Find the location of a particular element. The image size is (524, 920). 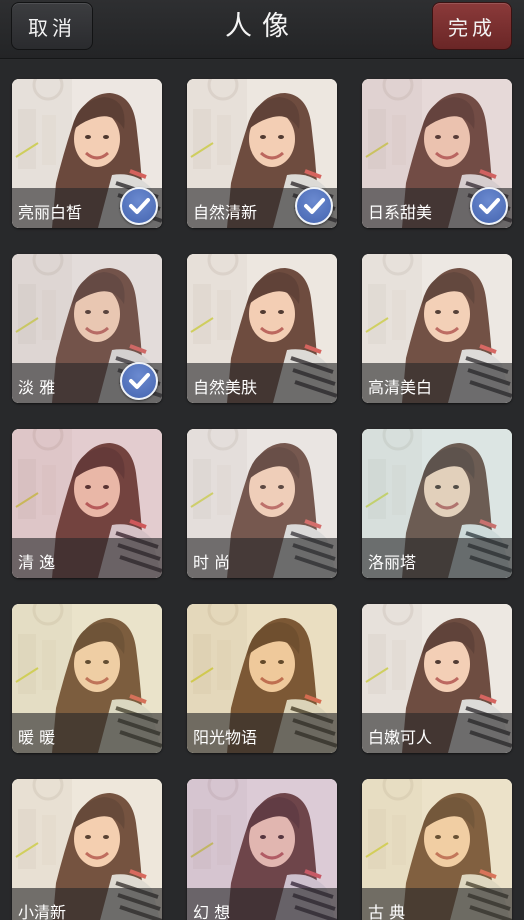

filter-tile: 白嫩可人 is located at coordinates (437, 678).